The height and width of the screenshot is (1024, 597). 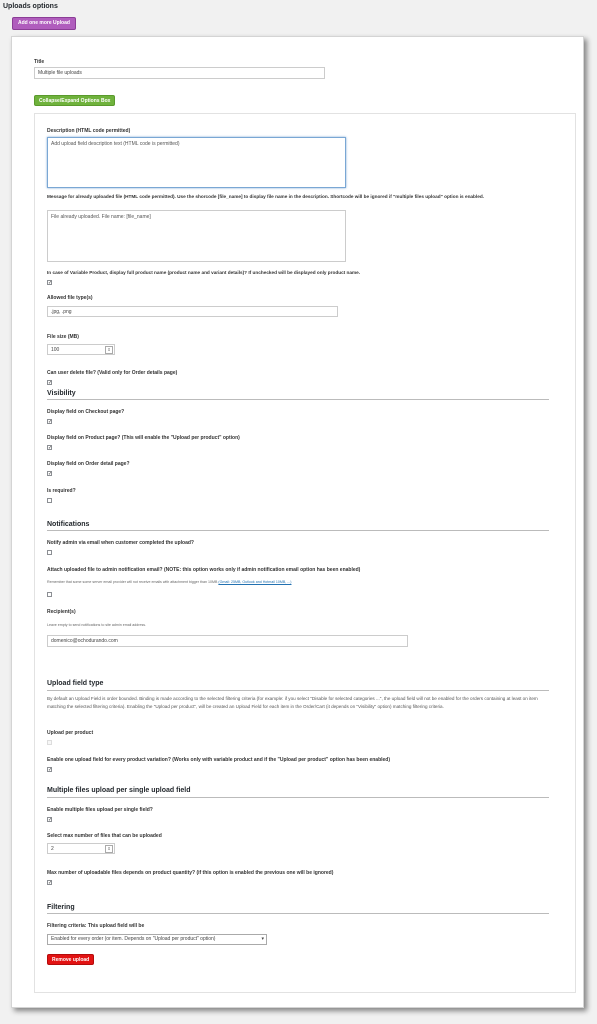 I want to click on checkout-label: Display field on Checkout page?, so click(x=86, y=412).